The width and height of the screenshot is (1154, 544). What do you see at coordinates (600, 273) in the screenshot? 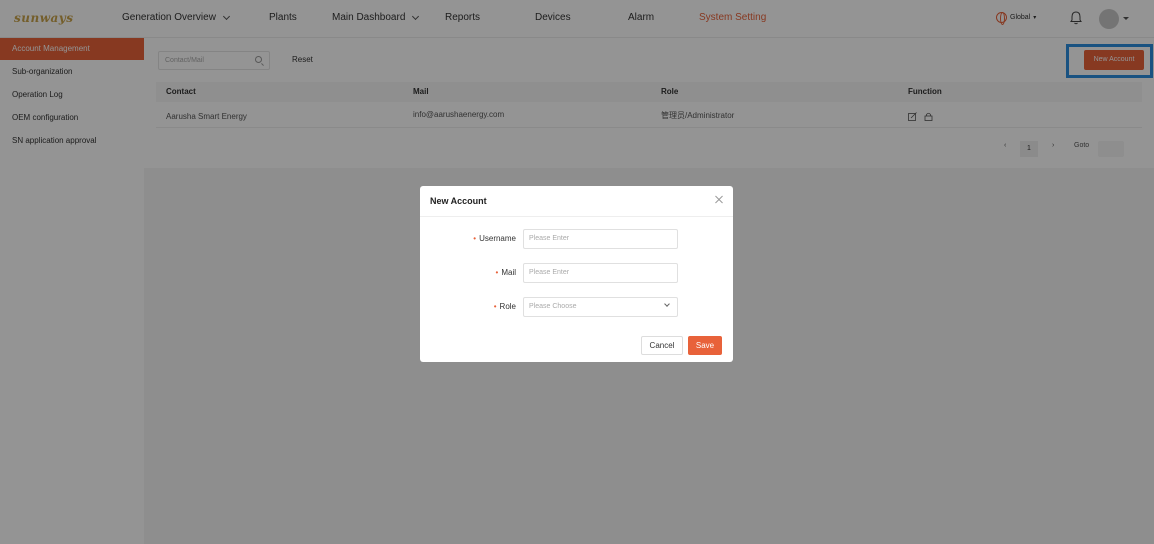
I see `mail-field: Please Enter` at bounding box center [600, 273].